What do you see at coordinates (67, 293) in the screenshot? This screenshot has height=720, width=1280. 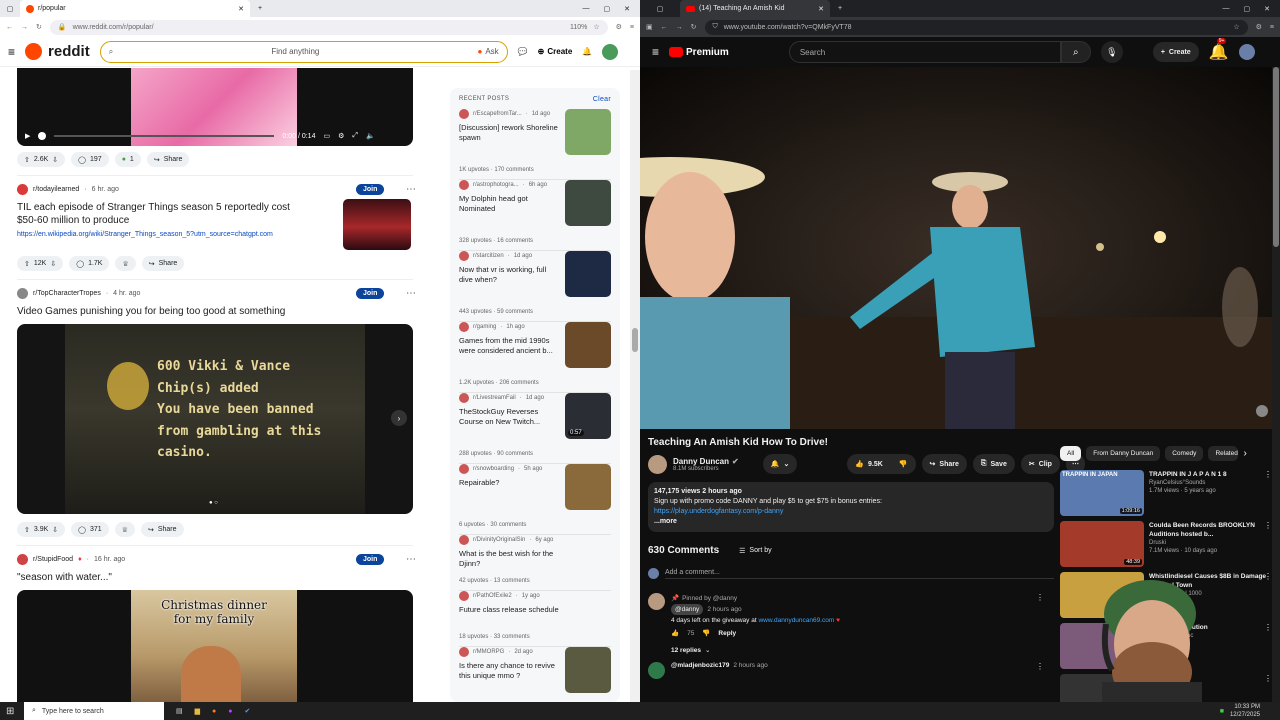 I see `subreddit-name: r/TopCharacterTropes` at bounding box center [67, 293].